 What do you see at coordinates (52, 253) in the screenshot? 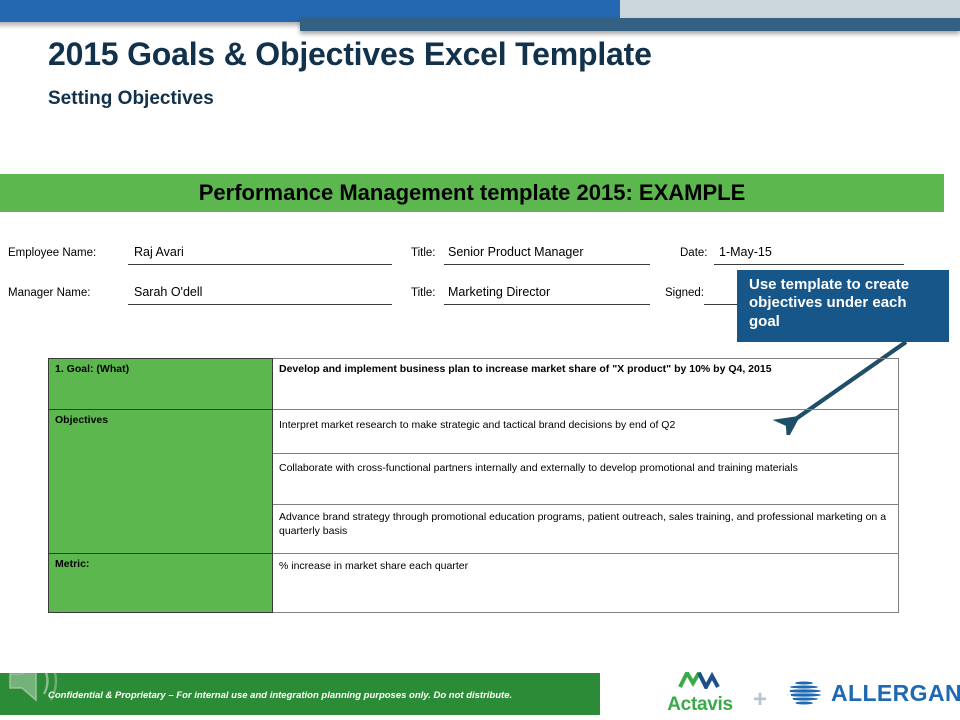
I see `employee-name-label: Employee Name:` at bounding box center [52, 253].